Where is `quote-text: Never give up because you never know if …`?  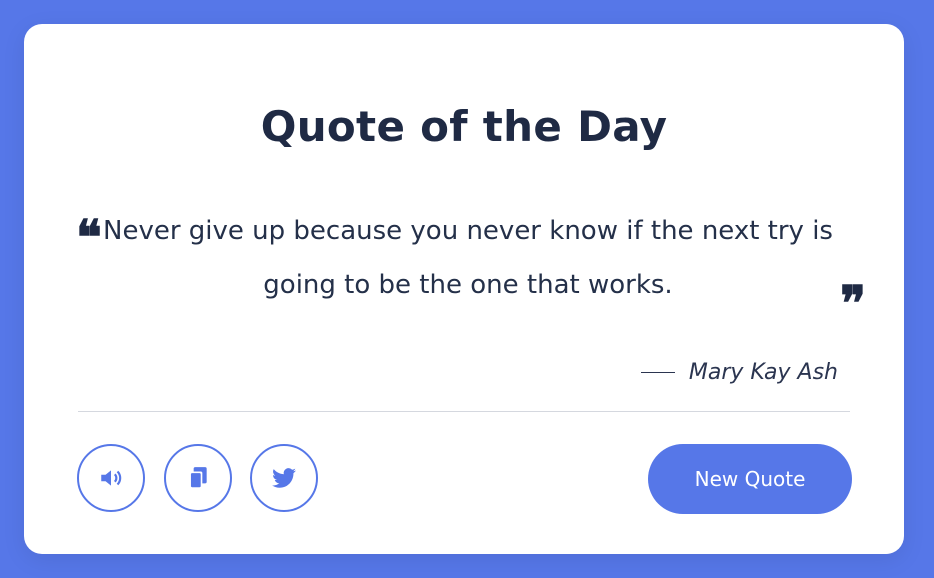
quote-text: Never give up because you never know if … is located at coordinates (468, 258).